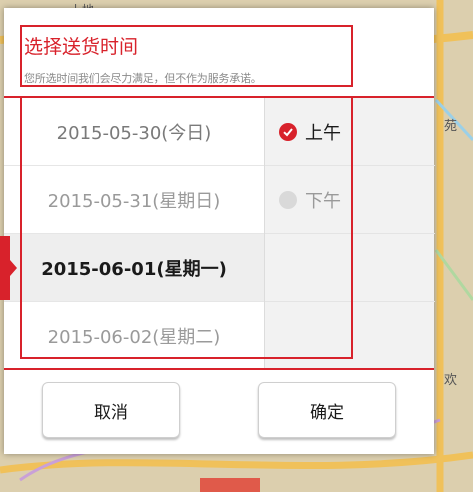 Image resolution: width=473 pixels, height=492 pixels. Describe the element at coordinates (288, 199) in the screenshot. I see `unchecked-radio-icon` at that location.